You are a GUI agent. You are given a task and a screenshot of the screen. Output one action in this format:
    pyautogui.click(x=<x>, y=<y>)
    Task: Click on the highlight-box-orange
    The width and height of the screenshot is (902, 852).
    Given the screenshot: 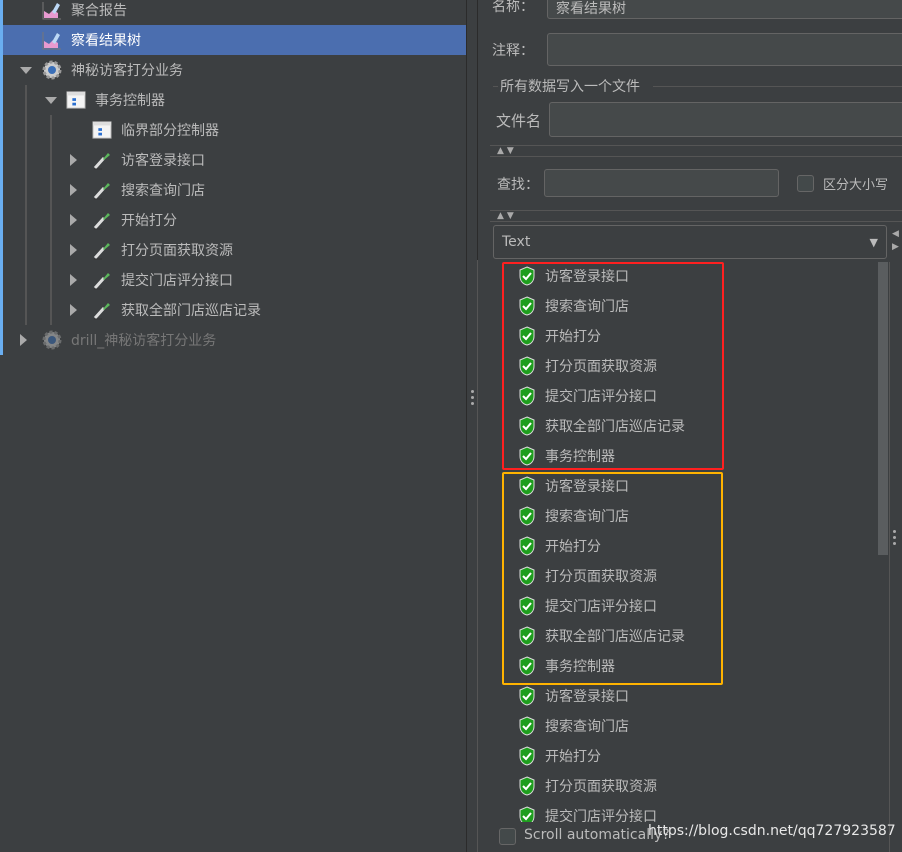 What is the action you would take?
    pyautogui.click(x=612, y=578)
    